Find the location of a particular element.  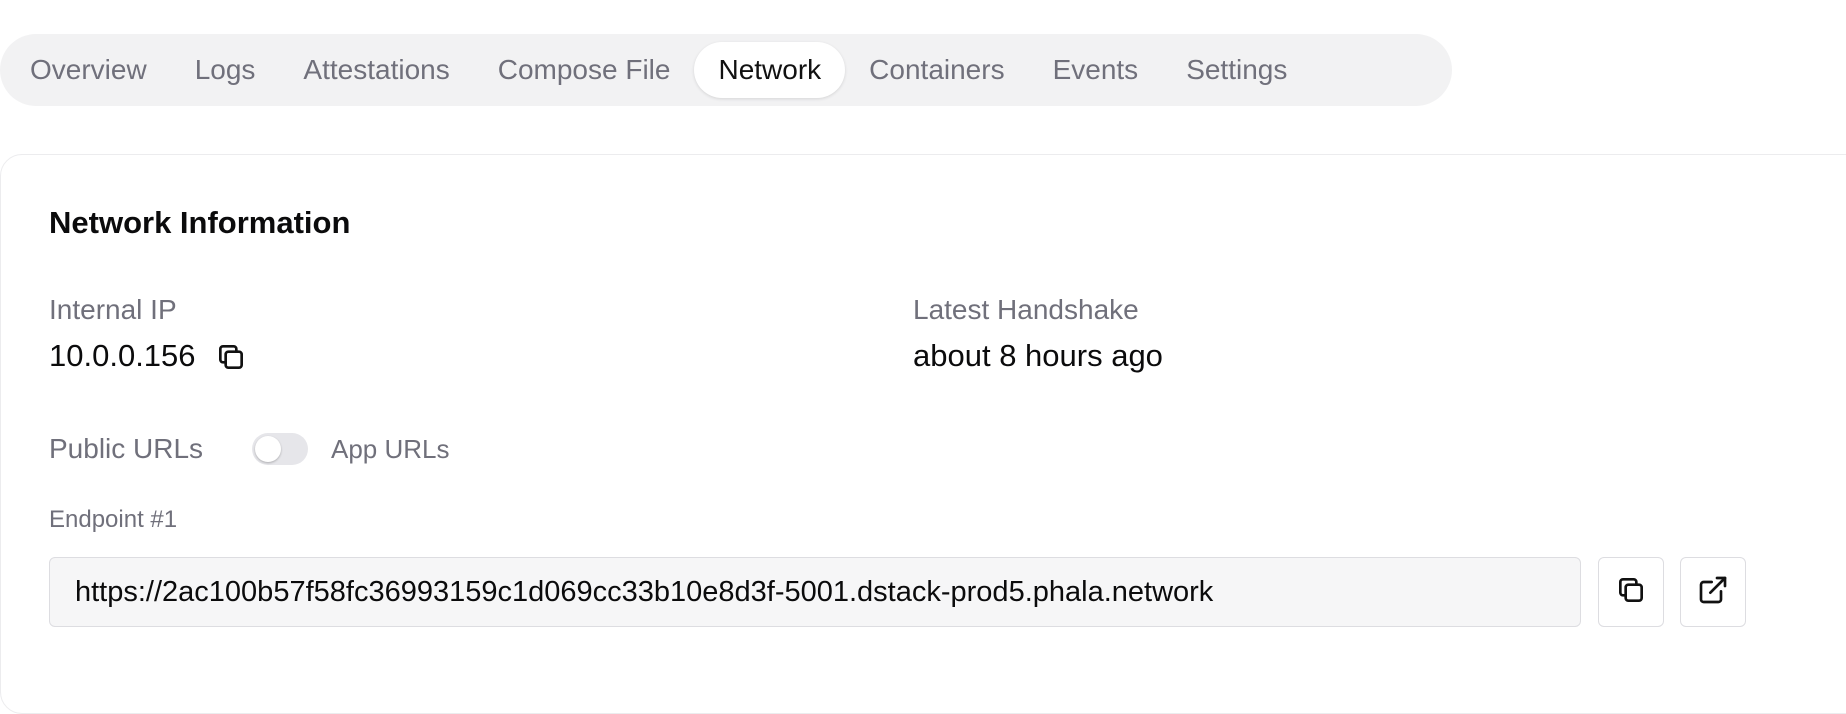

tab-attestations: Attestations is located at coordinates (376, 70).